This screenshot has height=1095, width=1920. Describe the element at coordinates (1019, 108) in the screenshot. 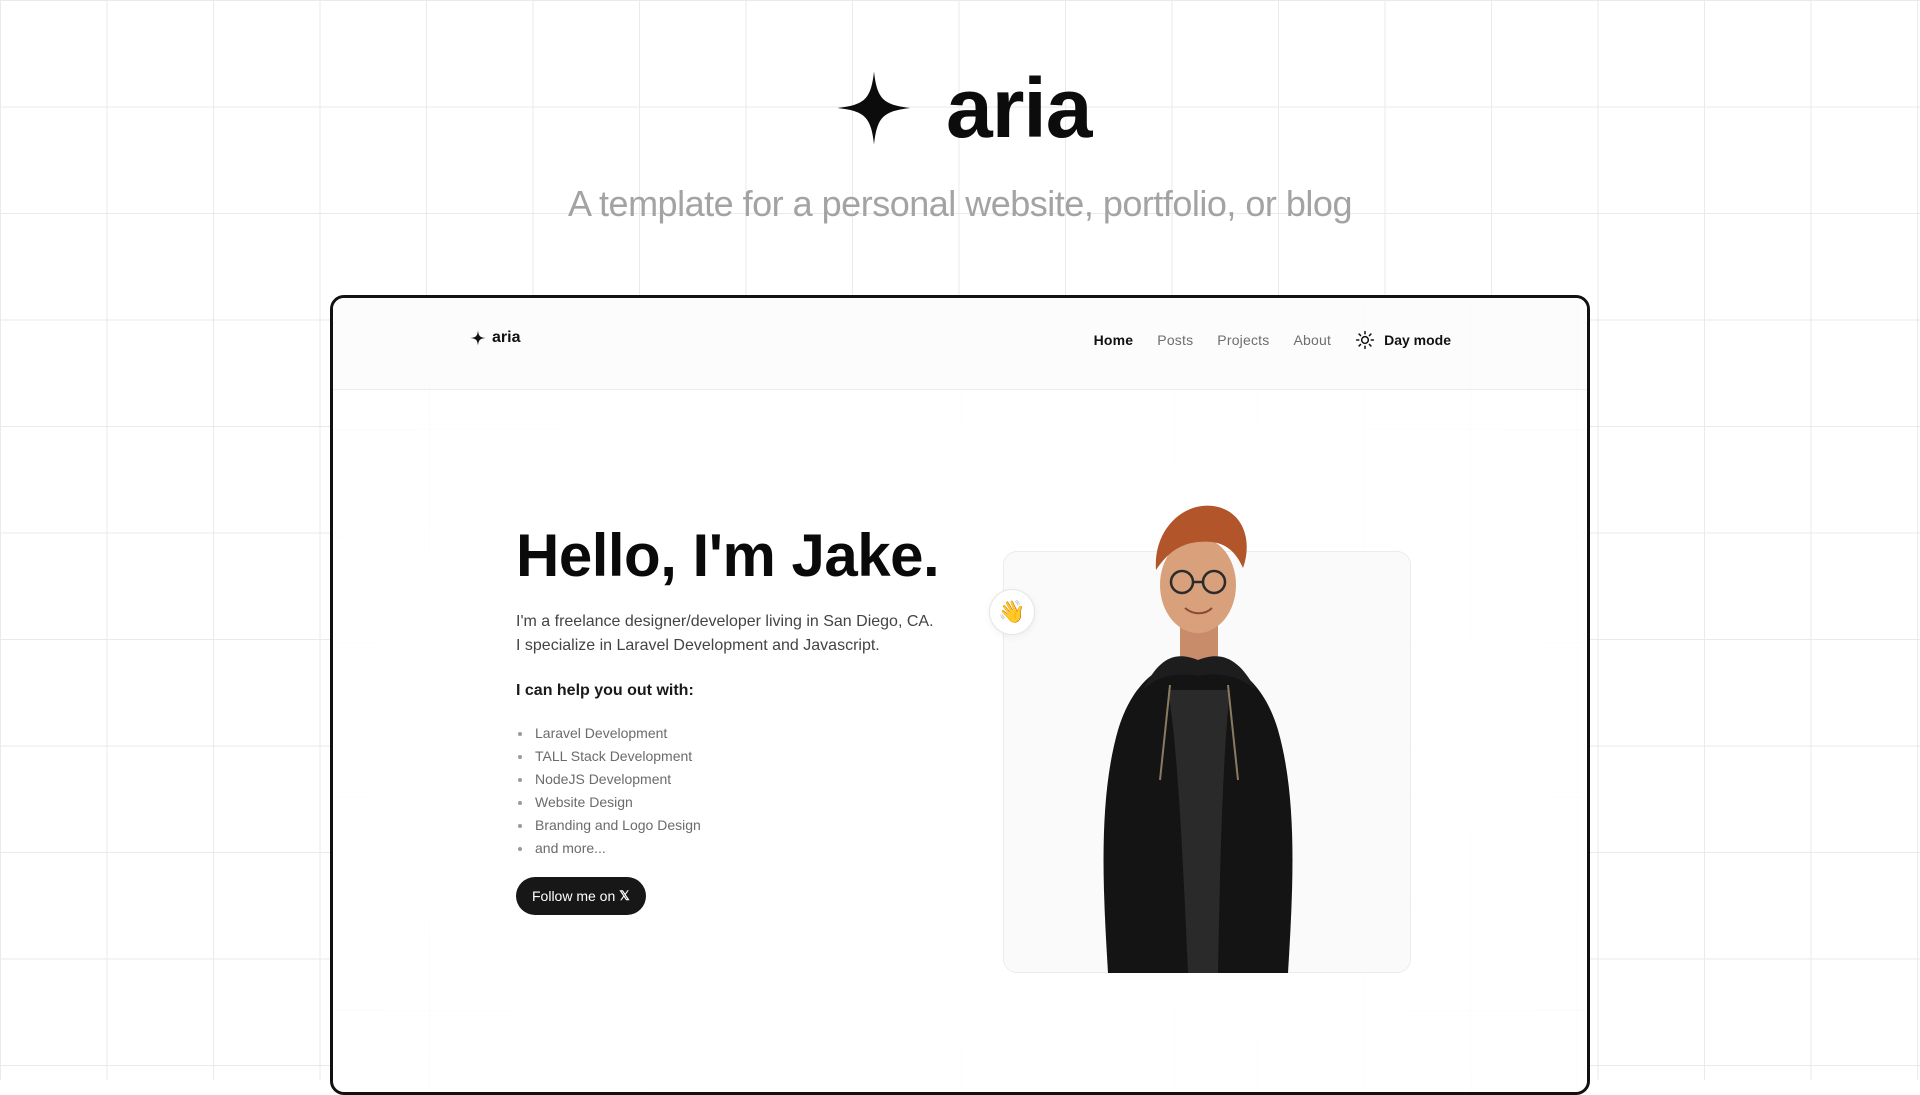

I see `brand-name: aria` at that location.